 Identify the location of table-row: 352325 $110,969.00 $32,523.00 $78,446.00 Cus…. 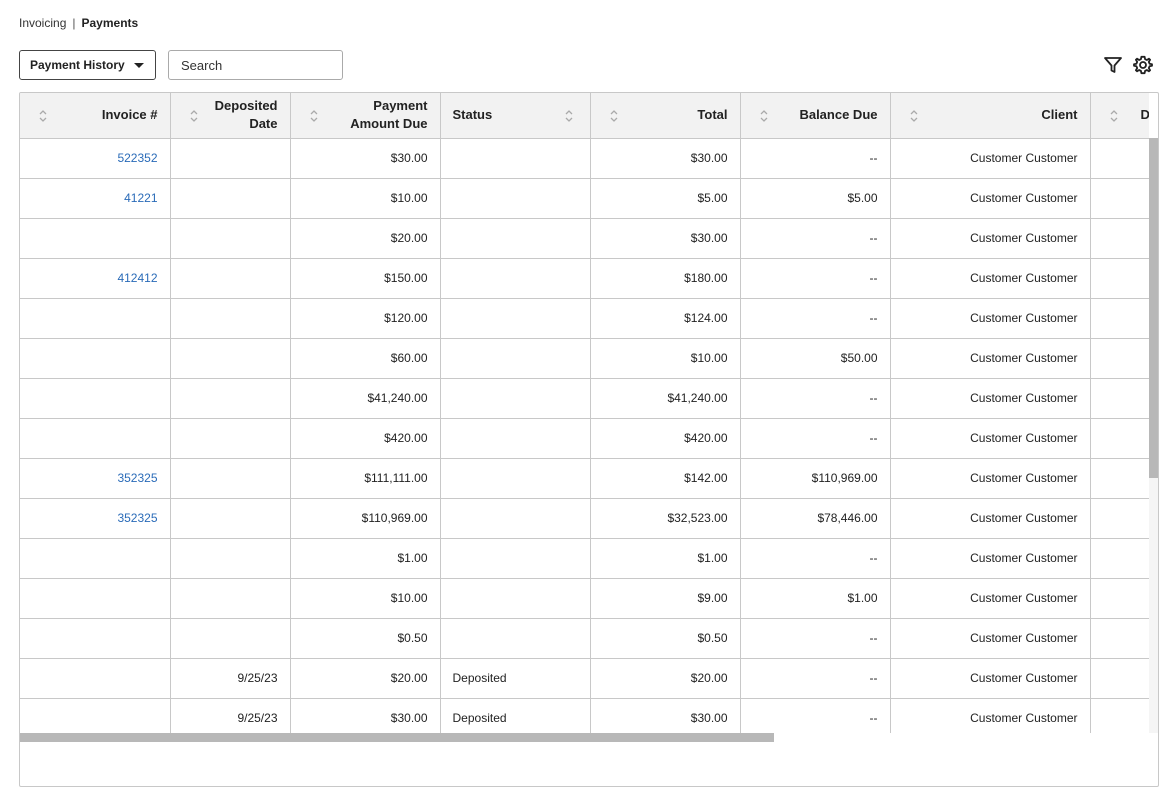
(584, 518).